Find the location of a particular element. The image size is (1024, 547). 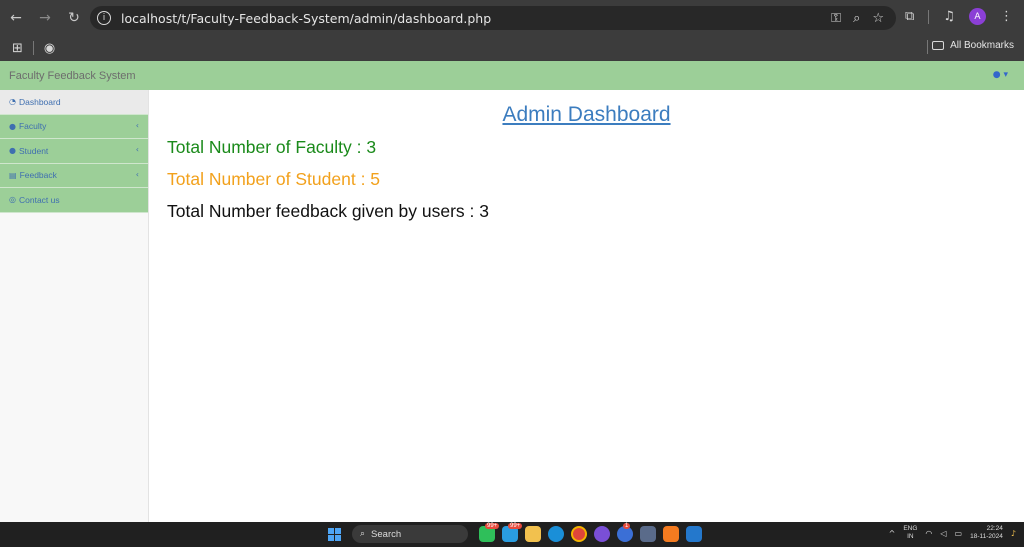

globe-icon: ◉ is located at coordinates (49, 48).